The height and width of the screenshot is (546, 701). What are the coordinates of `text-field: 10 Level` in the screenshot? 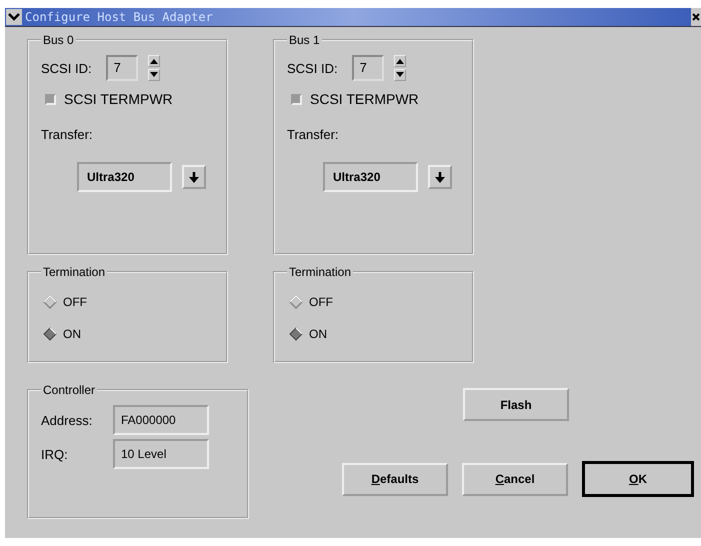 It's located at (161, 454).